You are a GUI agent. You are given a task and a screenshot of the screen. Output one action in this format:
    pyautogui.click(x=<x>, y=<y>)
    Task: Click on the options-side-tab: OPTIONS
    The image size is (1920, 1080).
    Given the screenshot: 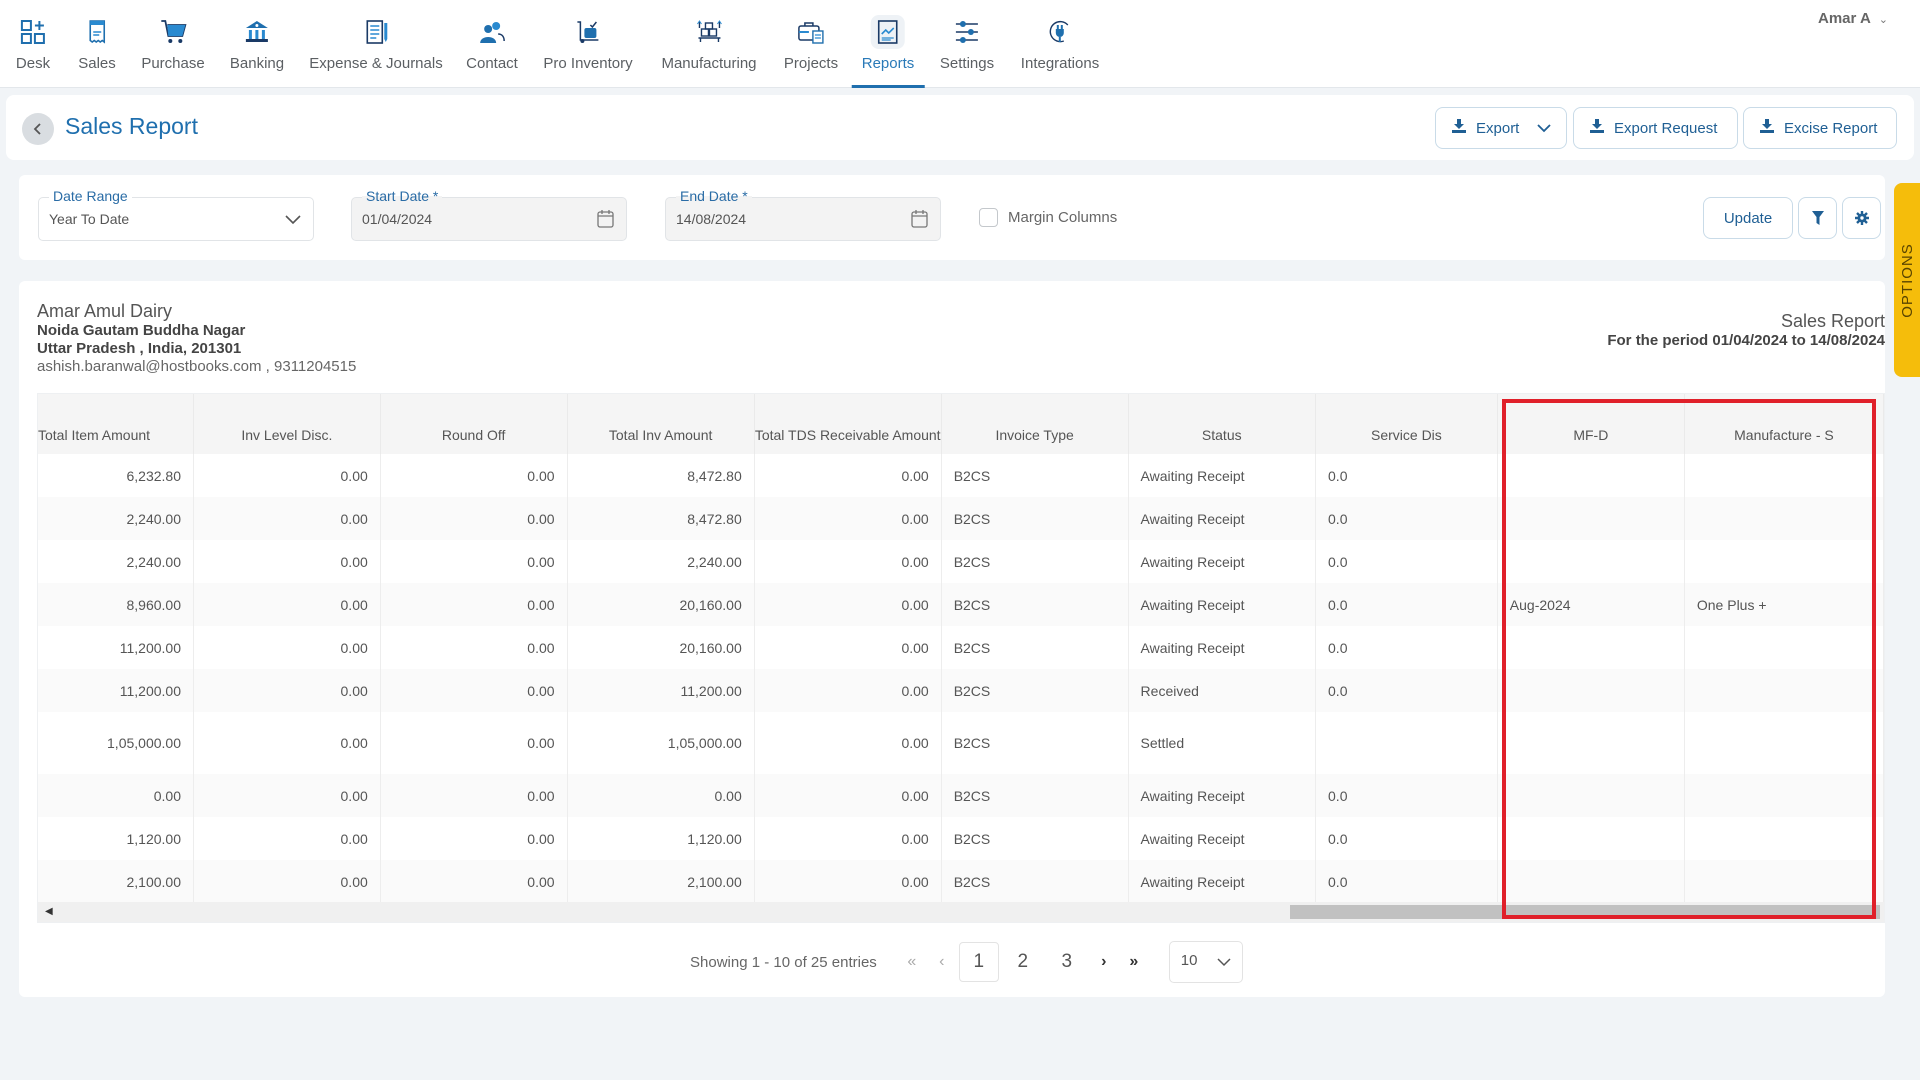 What is the action you would take?
    pyautogui.click(x=1907, y=280)
    